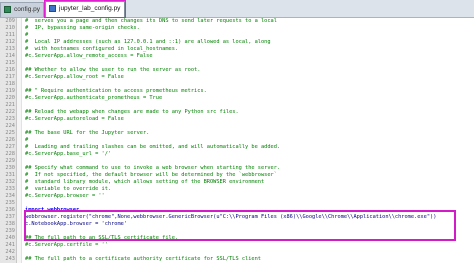 This screenshot has height=263, width=474. Describe the element at coordinates (10, 196) in the screenshot. I see `line-number: 234` at that location.